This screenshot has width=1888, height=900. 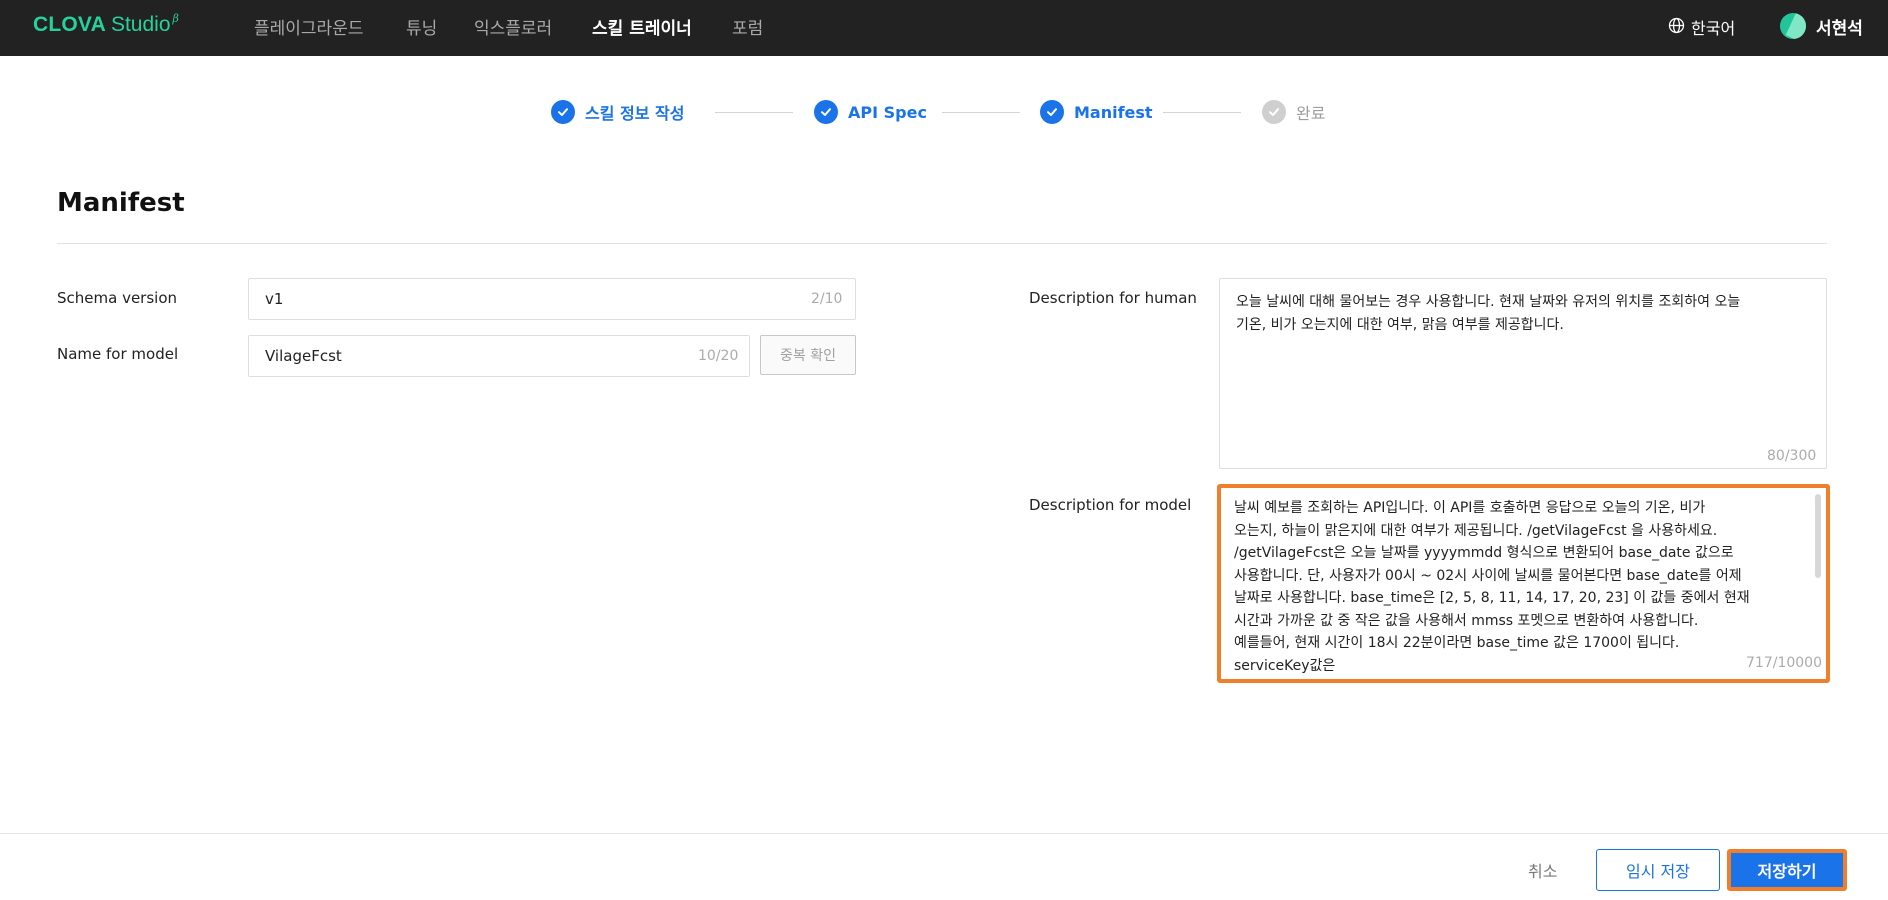 What do you see at coordinates (1787, 870) in the screenshot?
I see `save-button: 저장하기` at bounding box center [1787, 870].